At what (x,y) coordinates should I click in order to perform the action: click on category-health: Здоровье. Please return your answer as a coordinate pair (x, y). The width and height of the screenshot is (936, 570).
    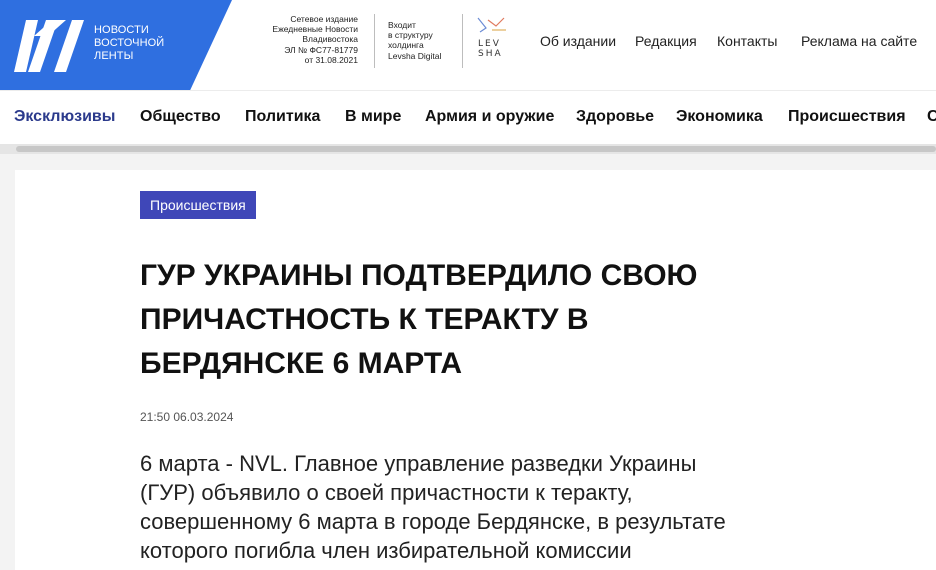
    Looking at the image, I should click on (615, 117).